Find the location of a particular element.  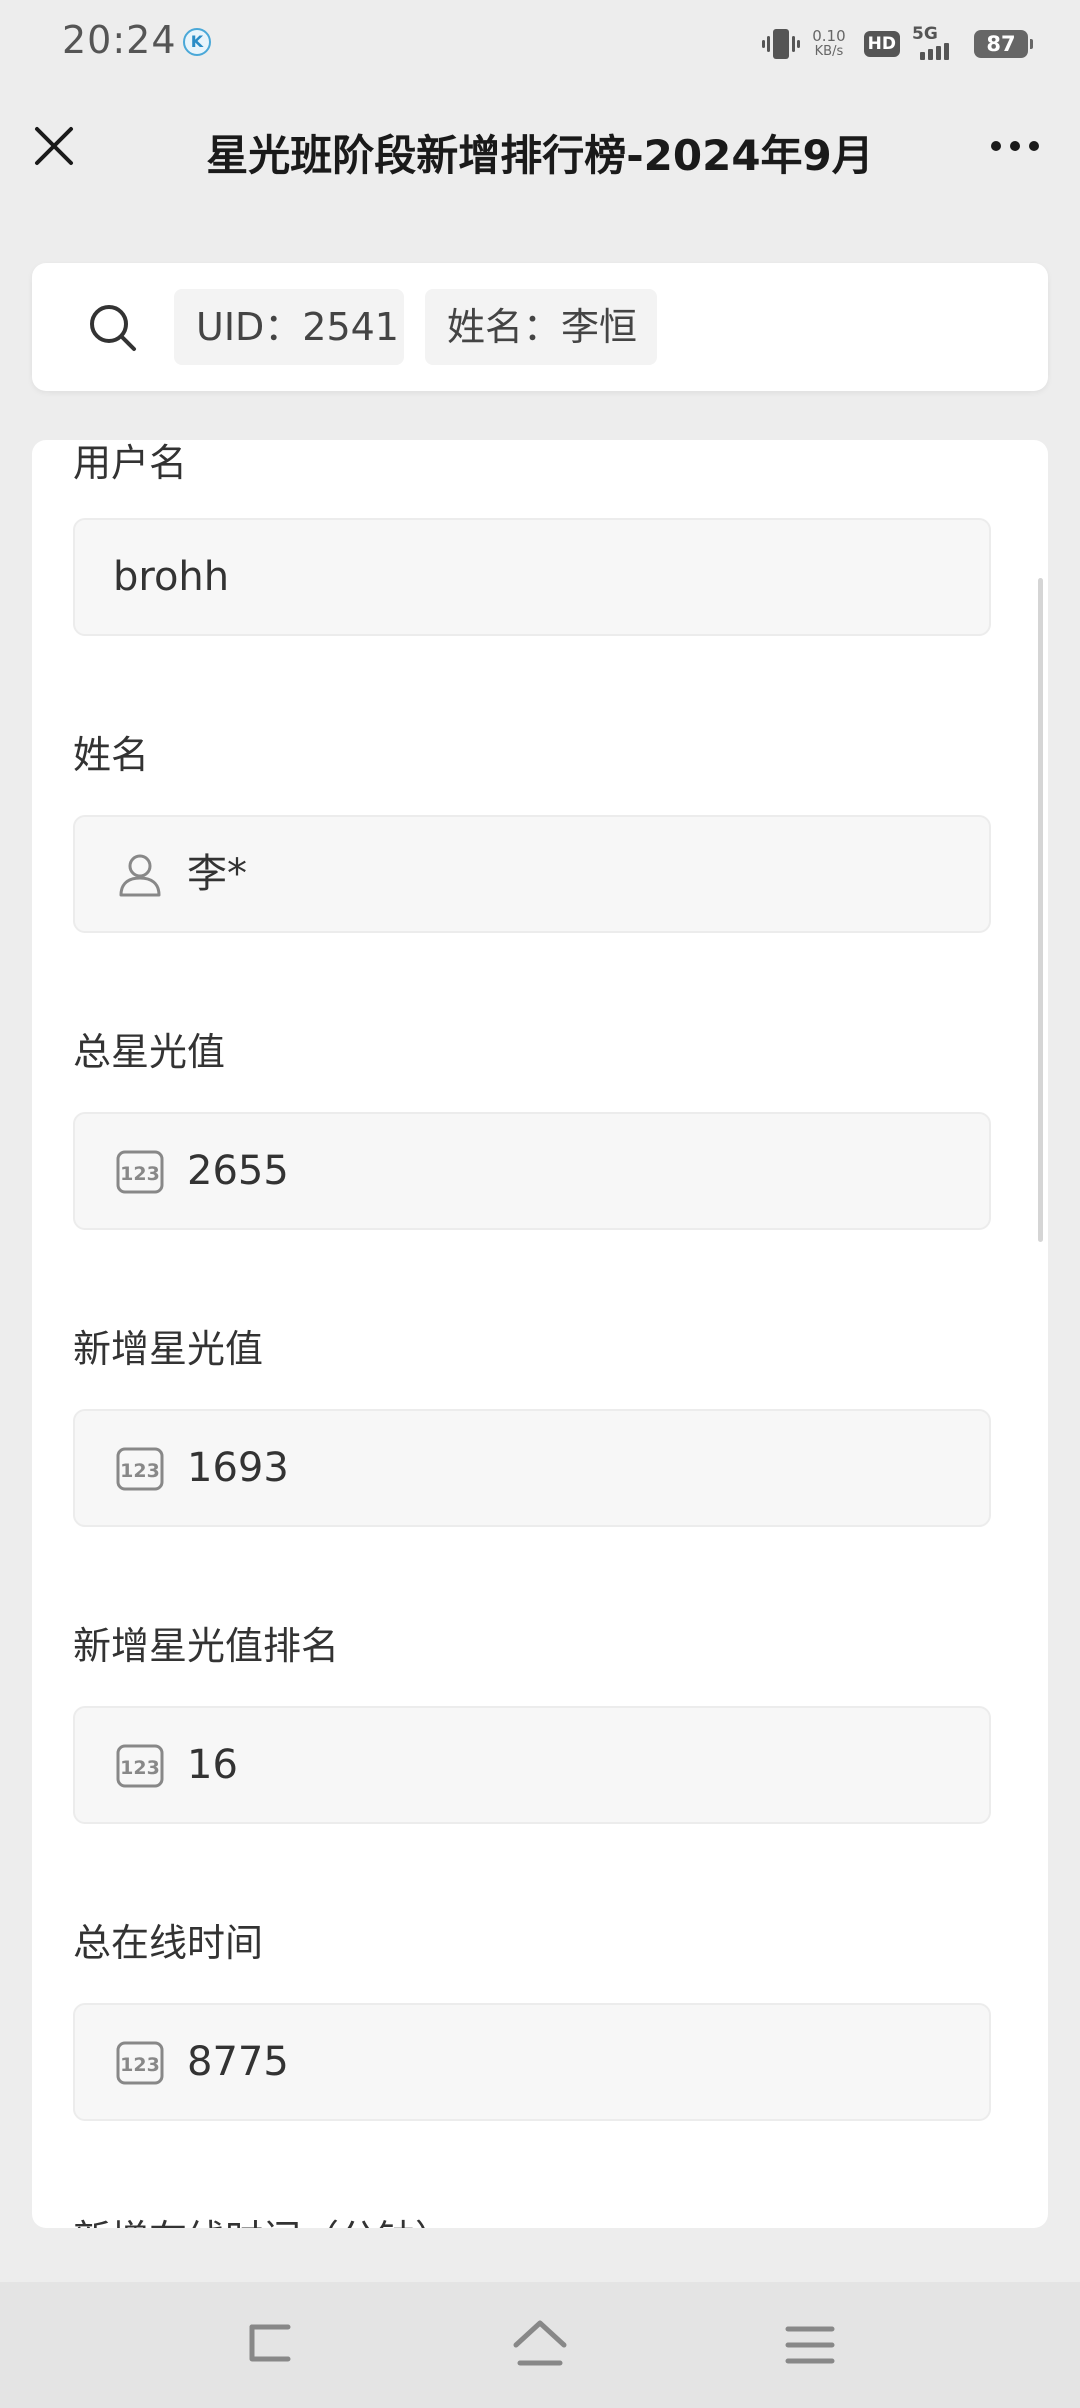

field-new-star: 123 1693 is located at coordinates (532, 1468).